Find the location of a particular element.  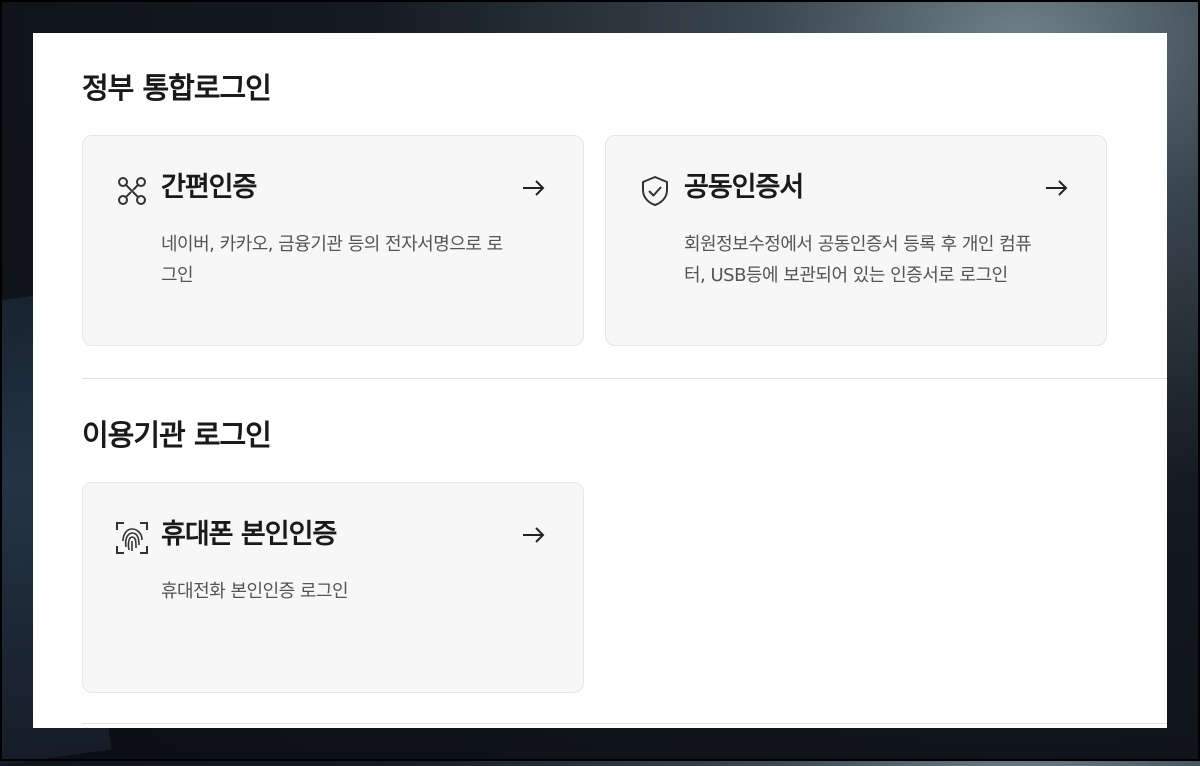

card-title: 공동인증서 is located at coordinates (744, 187).